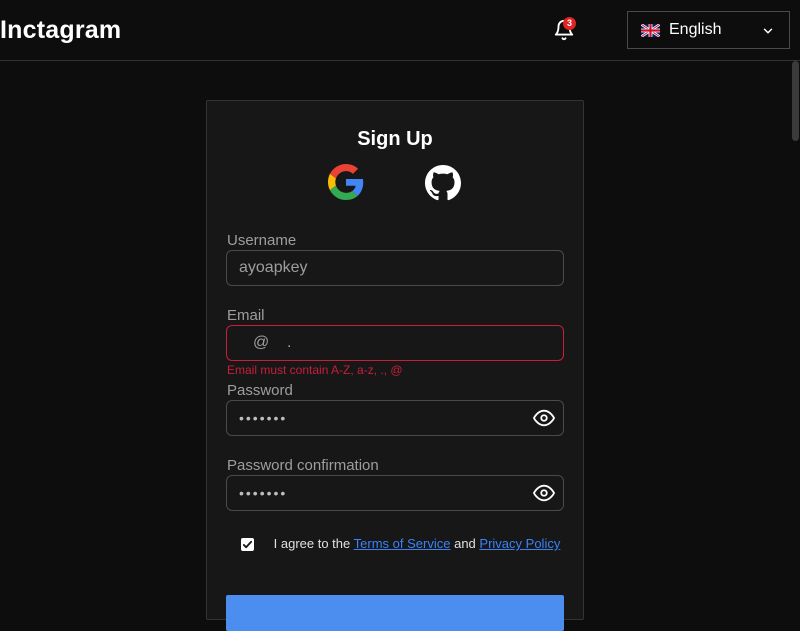 Image resolution: width=800 pixels, height=631 pixels. What do you see at coordinates (60, 30) in the screenshot?
I see `app-logo: Inctagram` at bounding box center [60, 30].